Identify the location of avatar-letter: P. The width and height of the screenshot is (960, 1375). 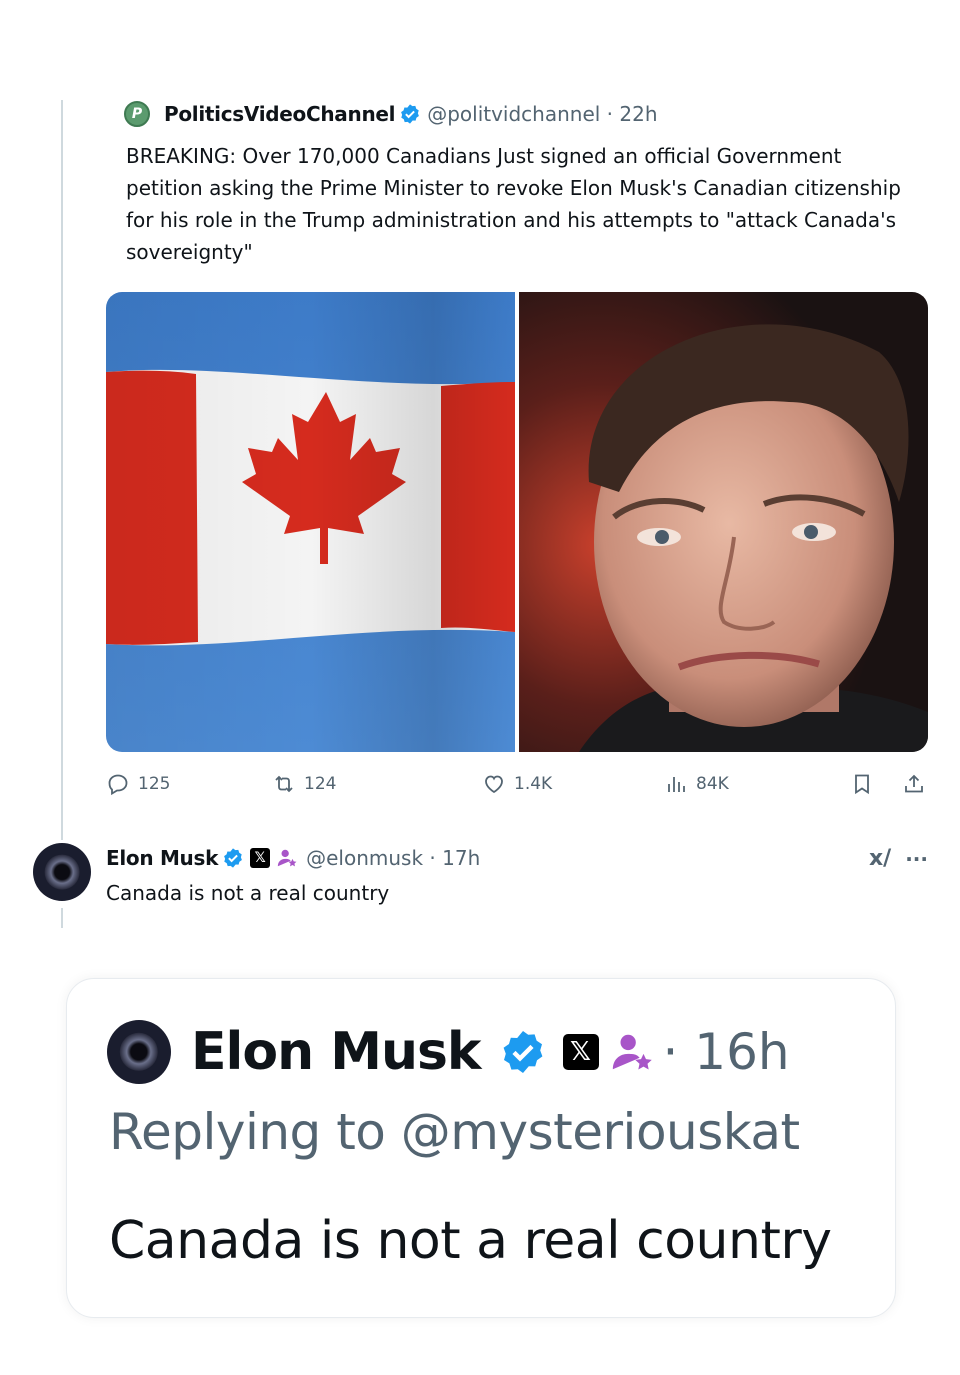
(137, 114).